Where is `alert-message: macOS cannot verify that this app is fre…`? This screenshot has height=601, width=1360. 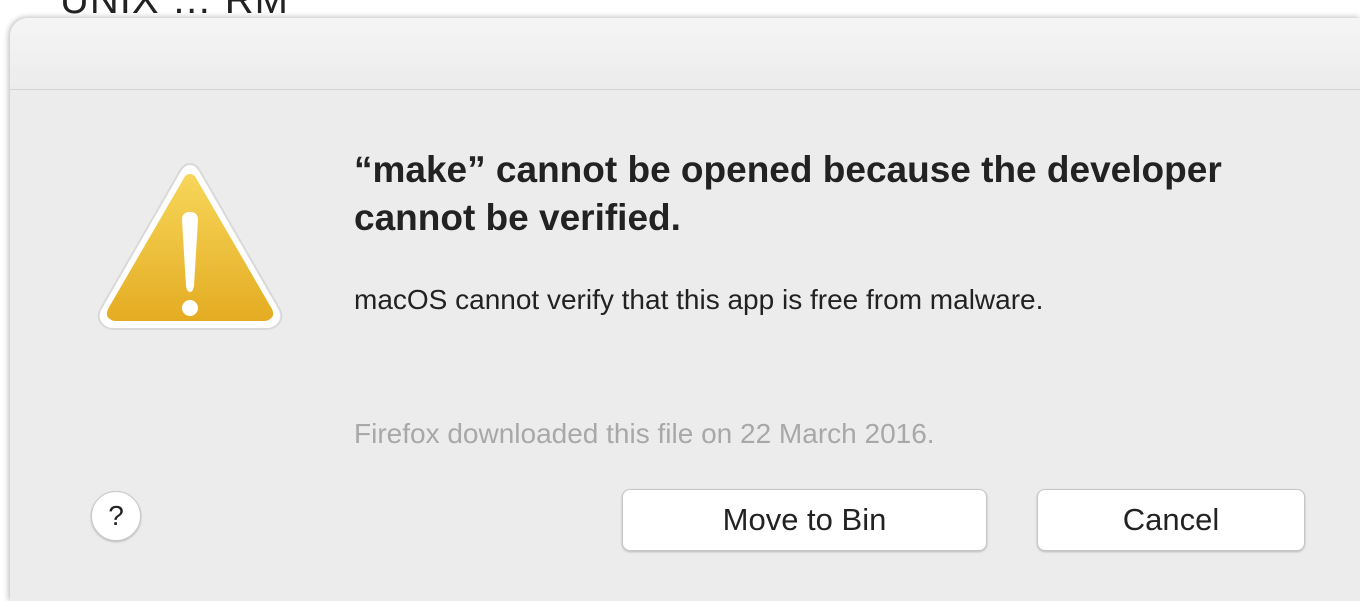 alert-message: macOS cannot verify that this app is fre… is located at coordinates (699, 299).